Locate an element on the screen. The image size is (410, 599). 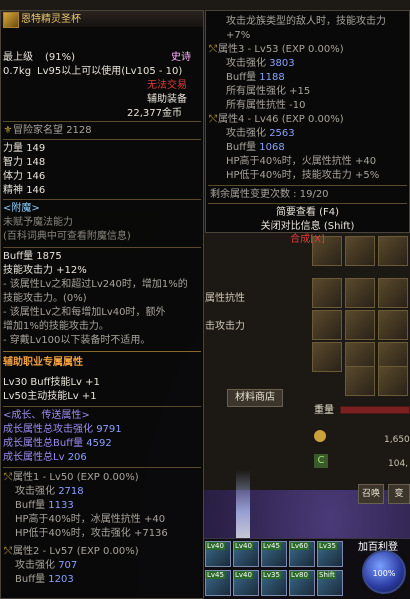
attr4-line: Buff量 1068 is located at coordinates (255, 147).